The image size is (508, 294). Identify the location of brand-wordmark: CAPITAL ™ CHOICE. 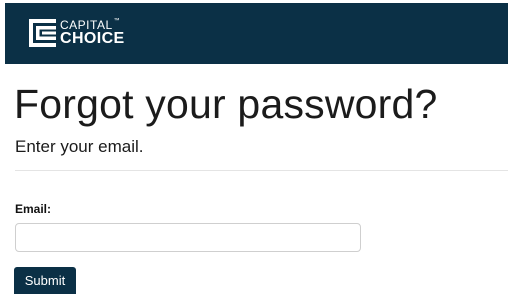
(92, 32).